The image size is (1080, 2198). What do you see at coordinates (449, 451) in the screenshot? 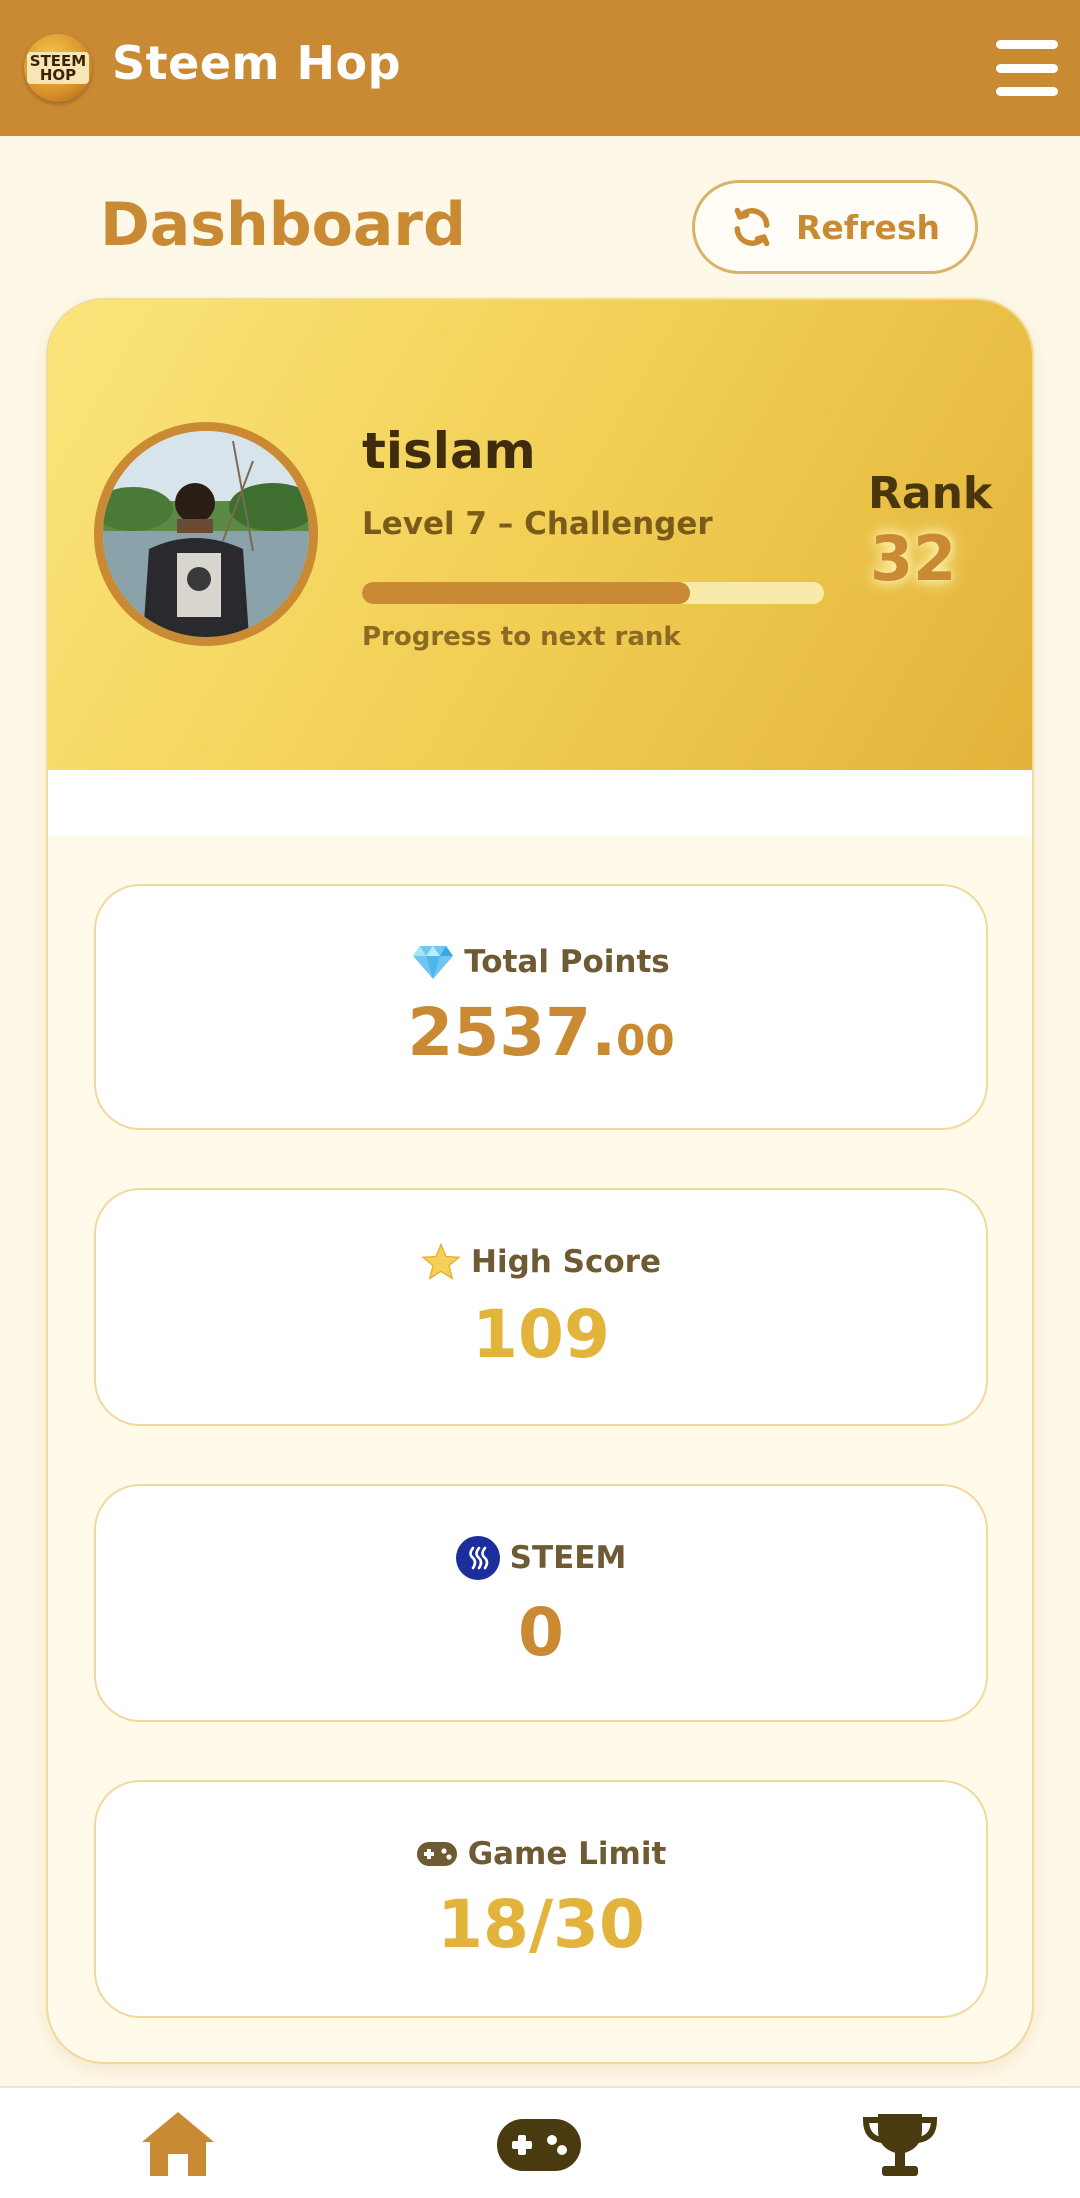
I see `username: tislam` at bounding box center [449, 451].